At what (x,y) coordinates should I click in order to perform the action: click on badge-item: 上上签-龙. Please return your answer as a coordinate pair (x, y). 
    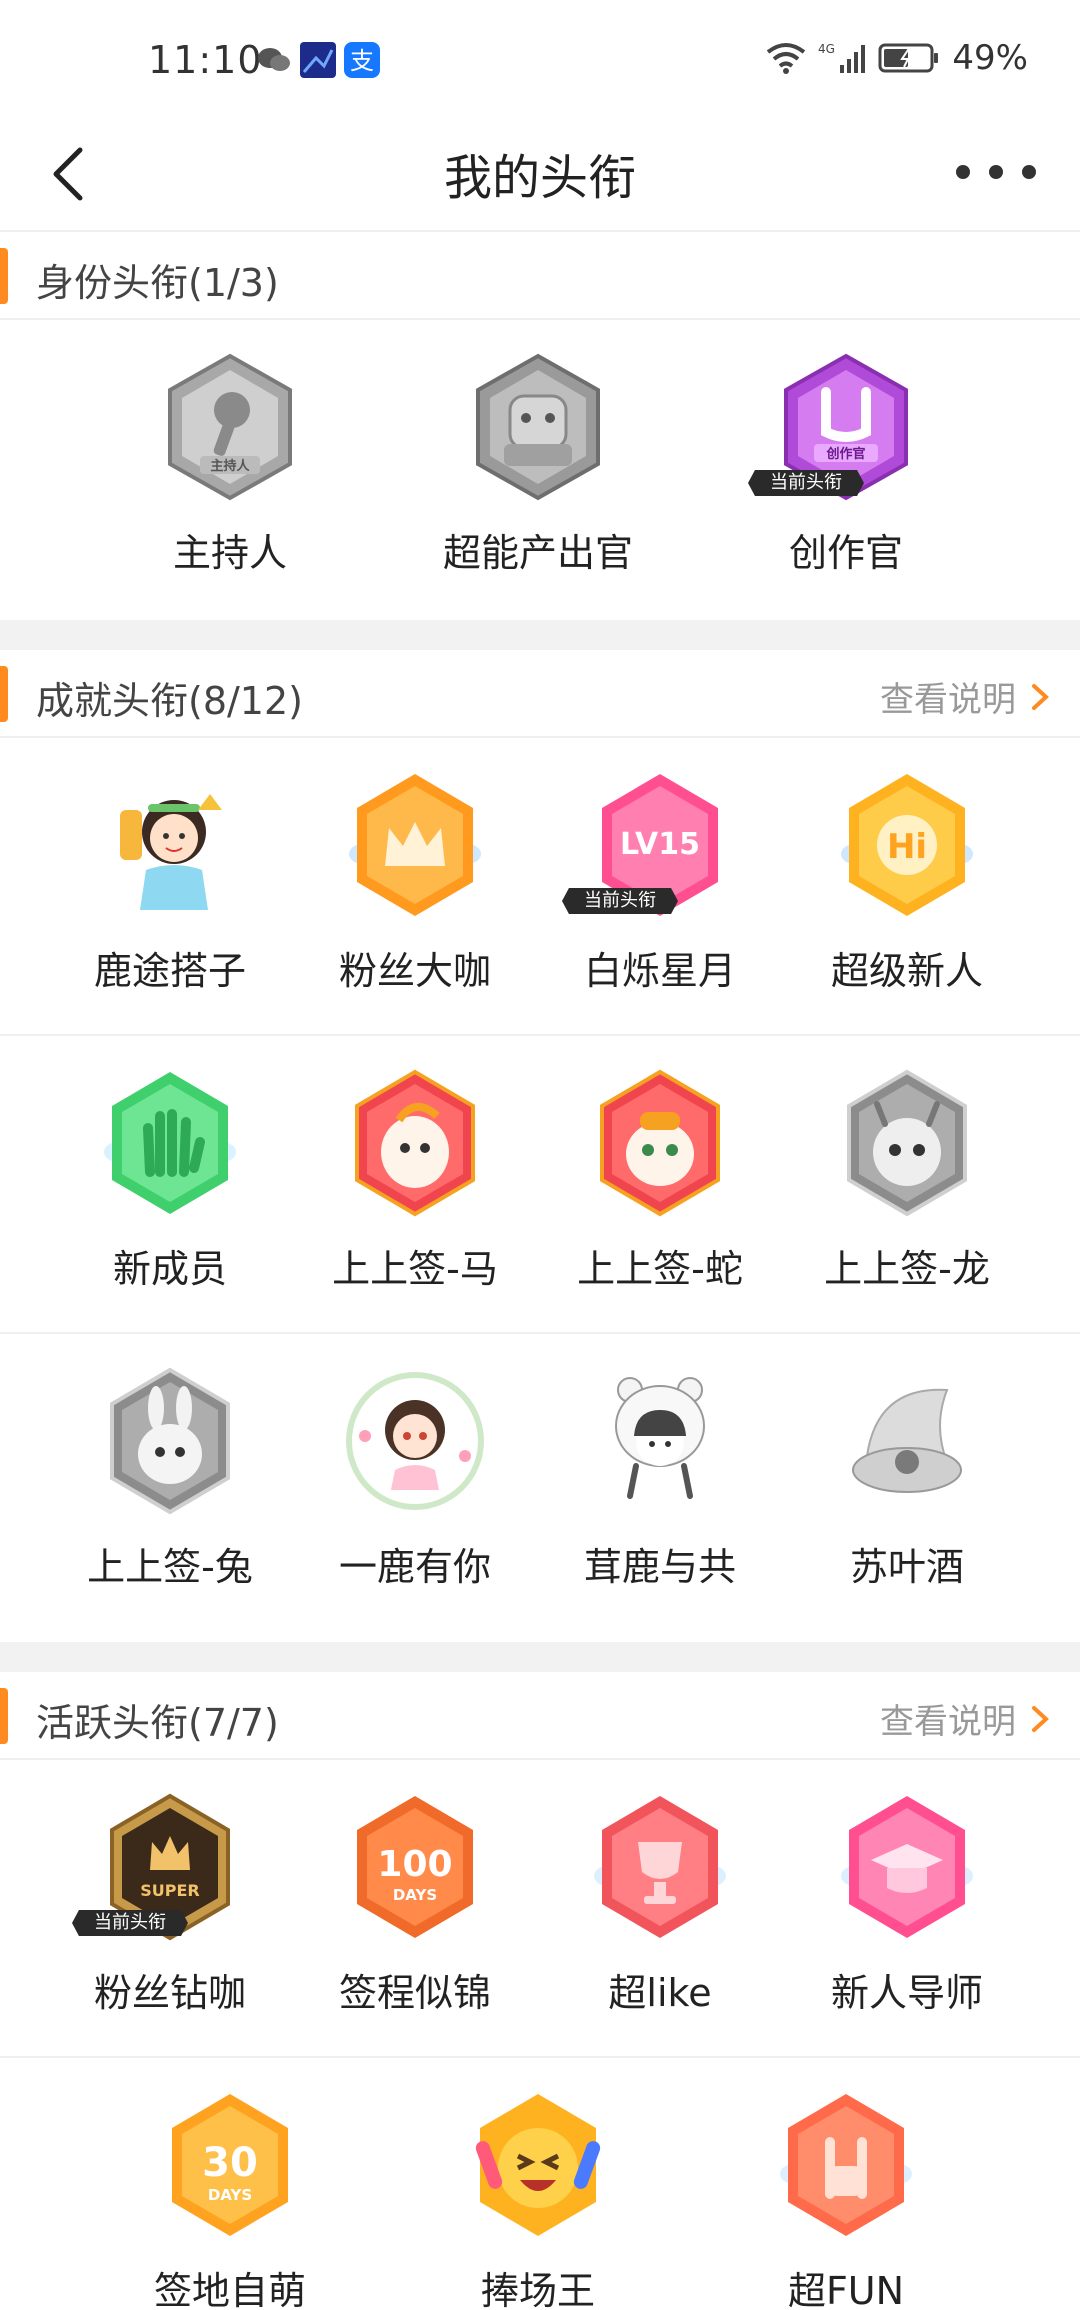
    Looking at the image, I should click on (907, 1188).